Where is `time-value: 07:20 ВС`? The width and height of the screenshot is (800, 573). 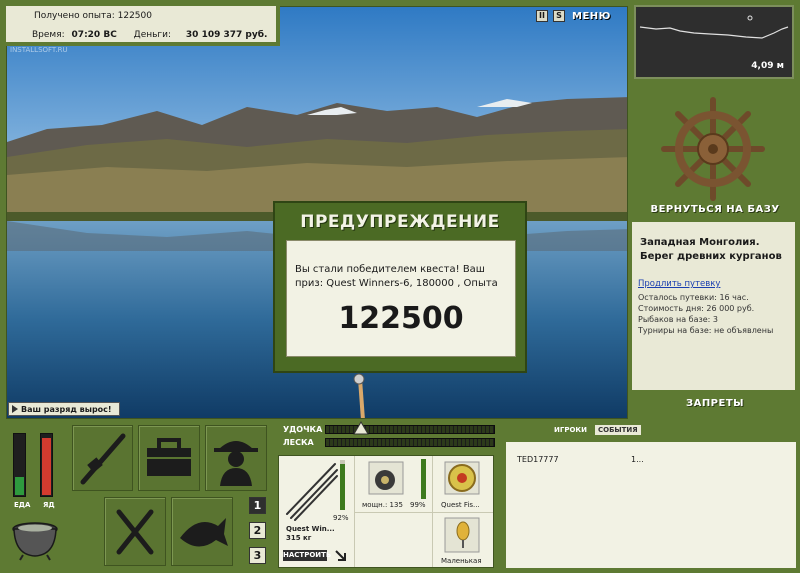
time-value: 07:20 ВС is located at coordinates (94, 35).